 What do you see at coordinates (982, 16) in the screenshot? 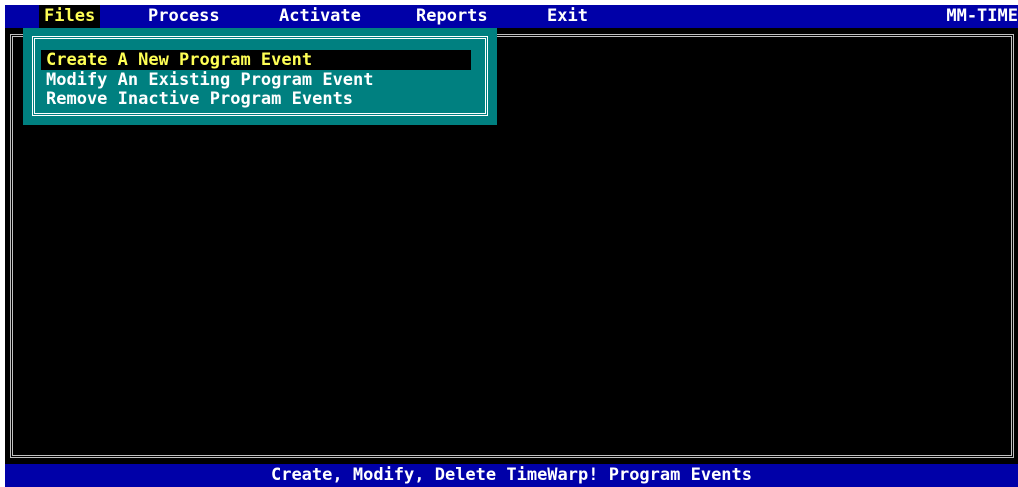
I see `app-title: MM-TIME` at bounding box center [982, 16].